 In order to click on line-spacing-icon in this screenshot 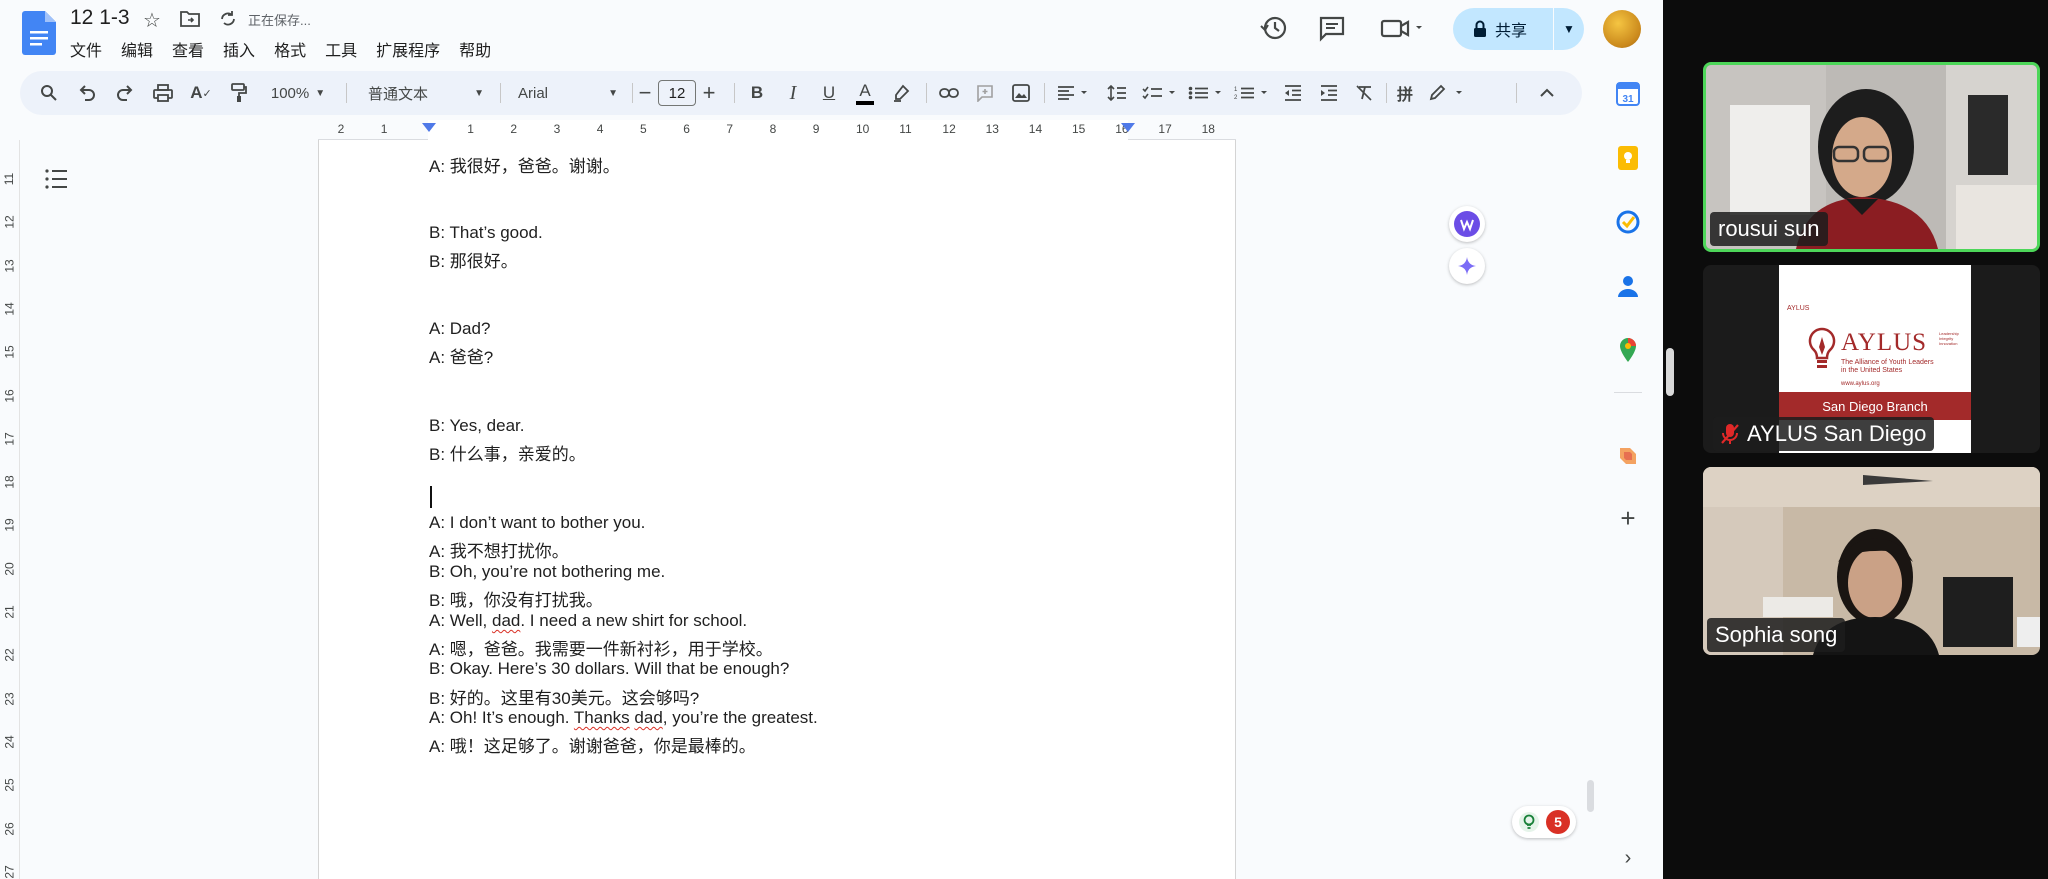, I will do `click(1117, 93)`.